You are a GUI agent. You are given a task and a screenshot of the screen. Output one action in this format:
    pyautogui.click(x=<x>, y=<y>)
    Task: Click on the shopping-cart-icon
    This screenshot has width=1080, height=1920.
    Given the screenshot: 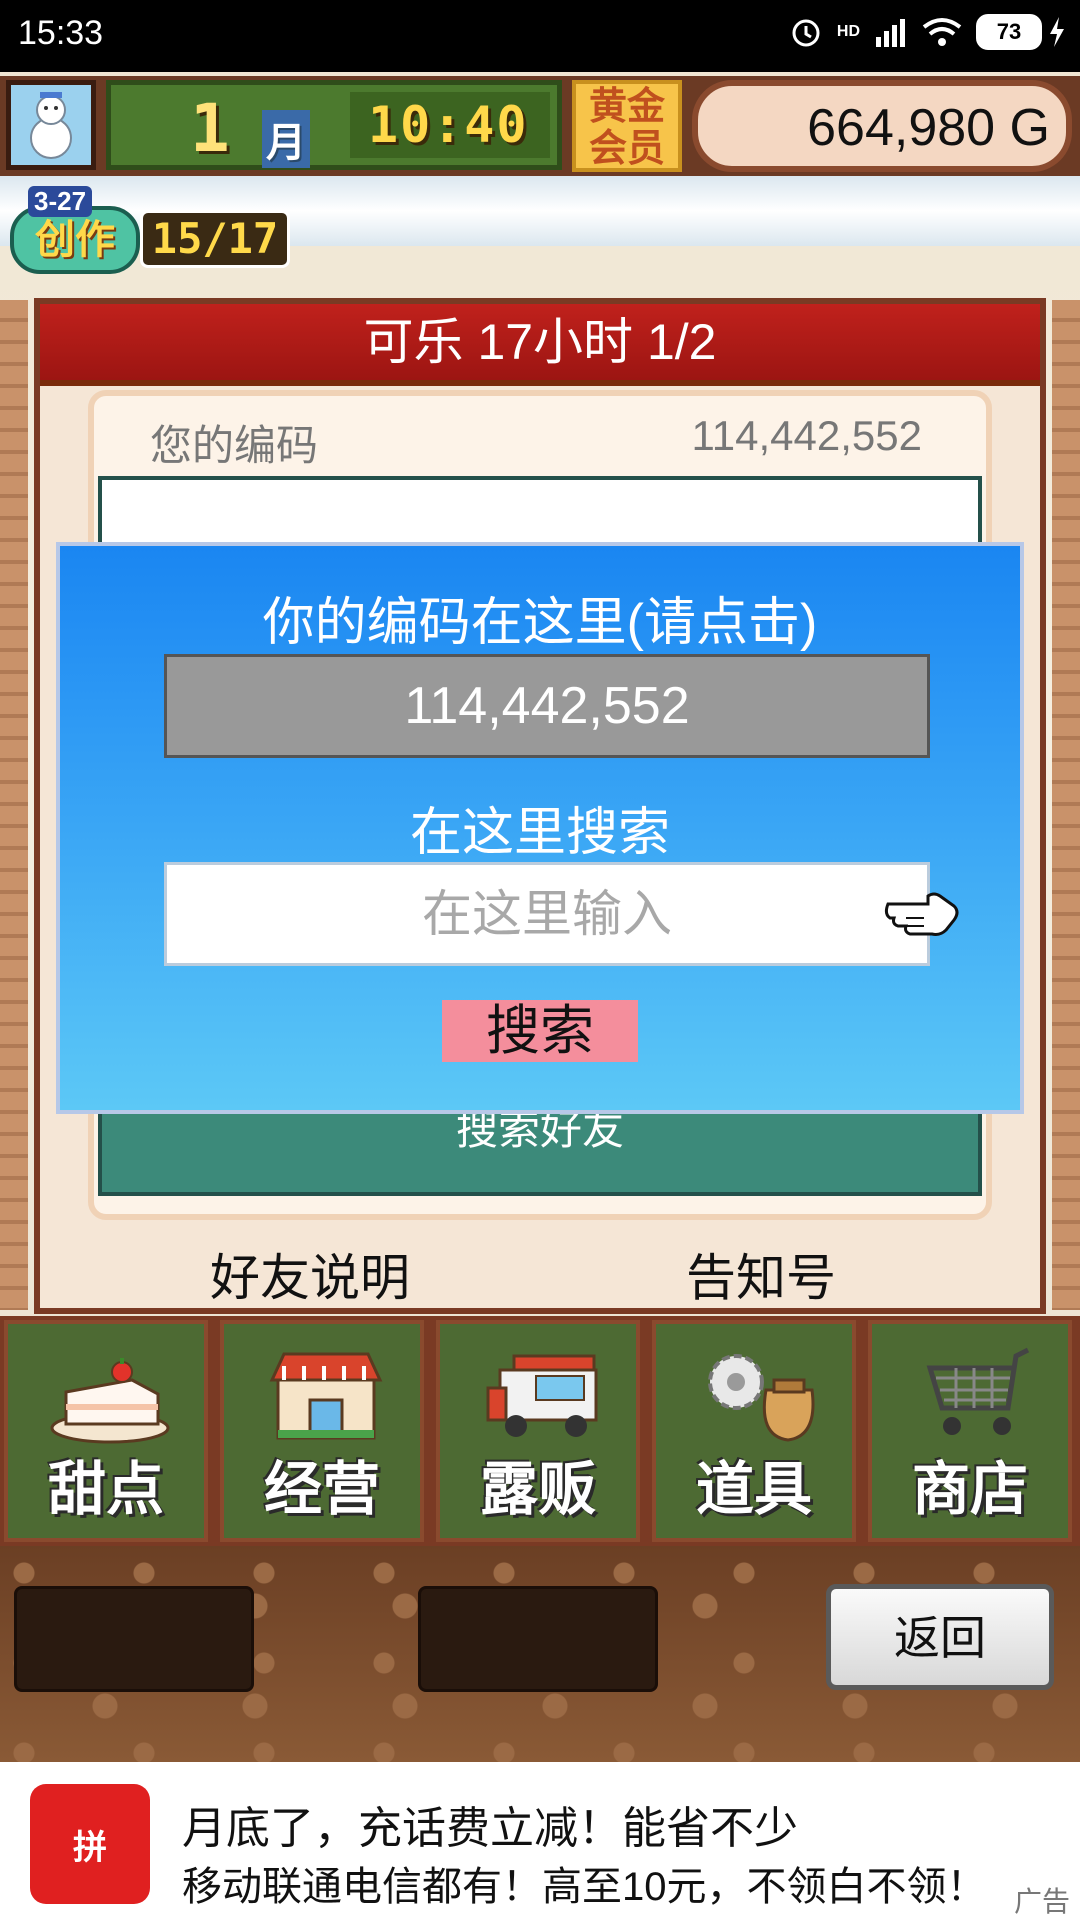 What is the action you would take?
    pyautogui.click(x=978, y=1391)
    